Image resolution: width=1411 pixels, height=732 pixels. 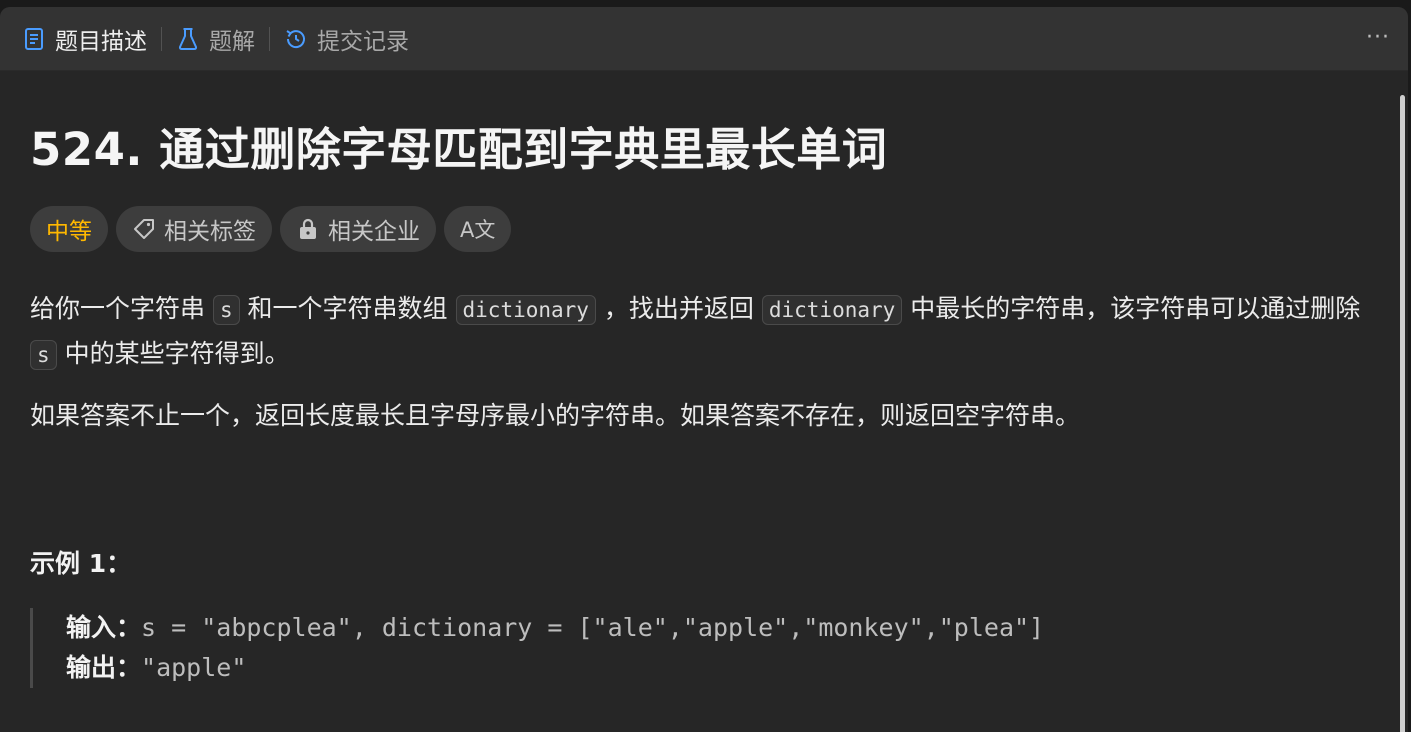 I want to click on example-title: 示例 1：, so click(x=81, y=563).